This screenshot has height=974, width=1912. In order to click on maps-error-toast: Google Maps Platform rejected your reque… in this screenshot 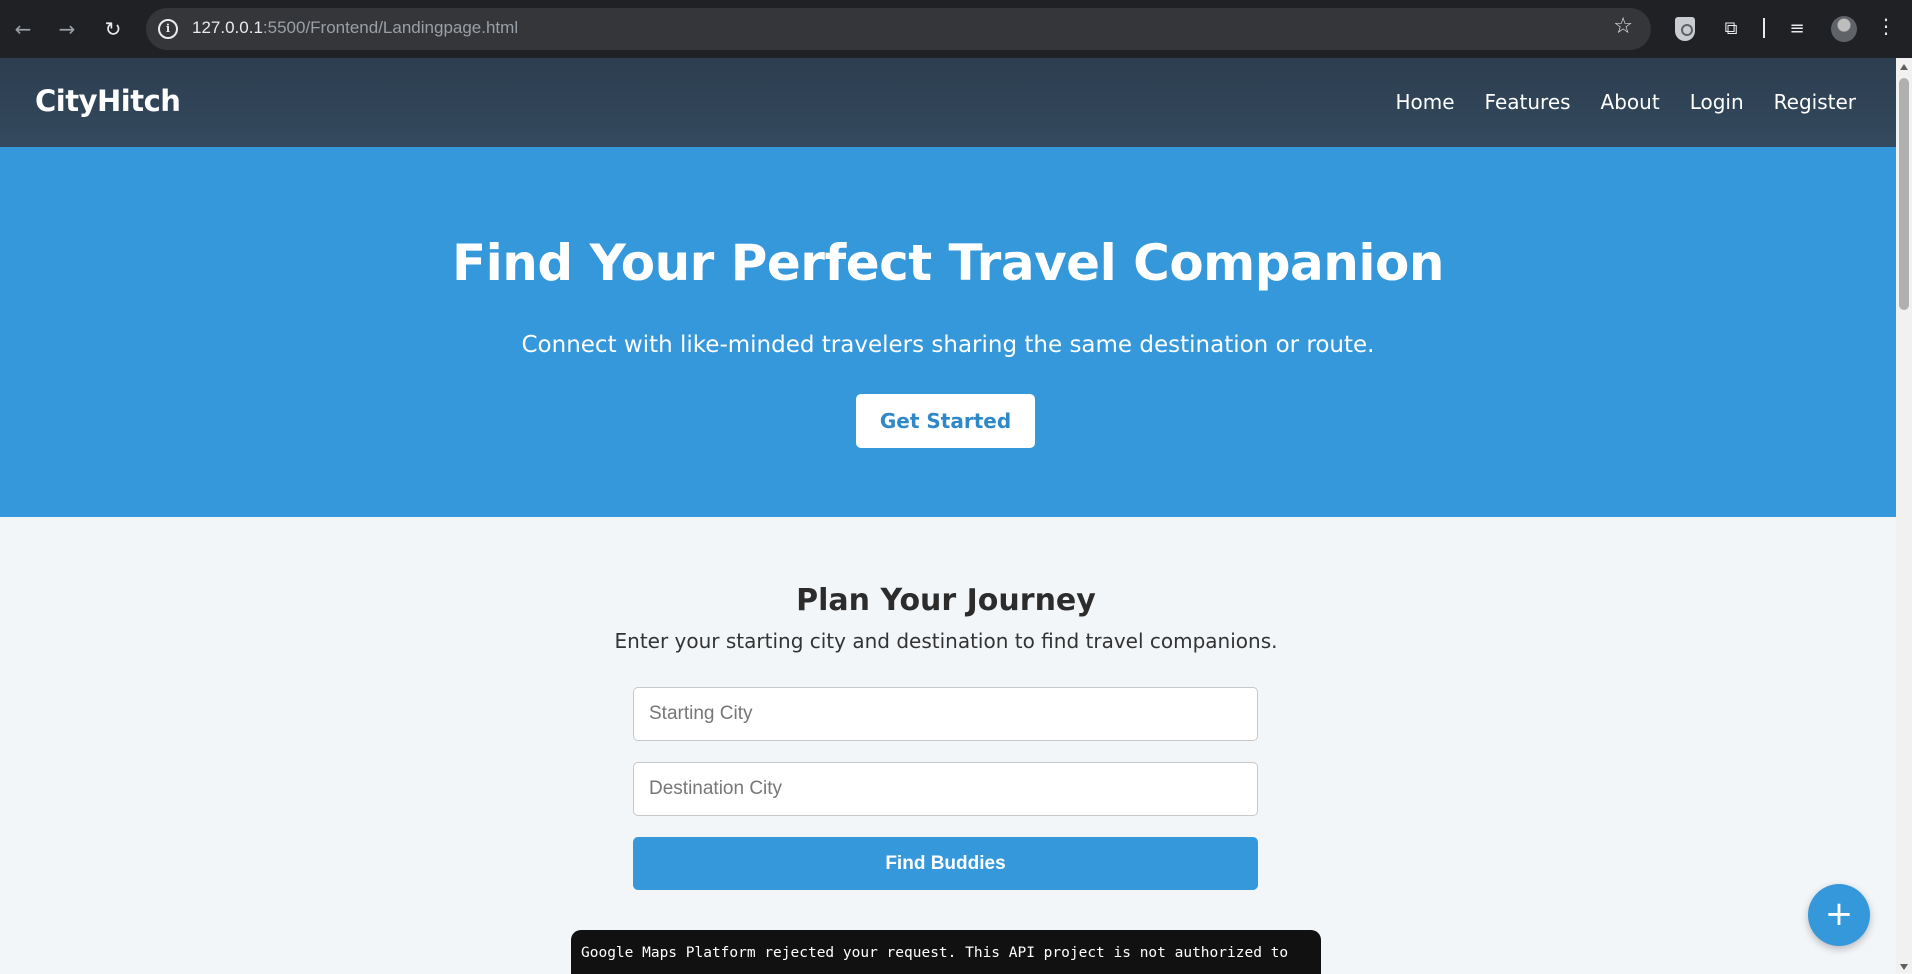, I will do `click(946, 952)`.